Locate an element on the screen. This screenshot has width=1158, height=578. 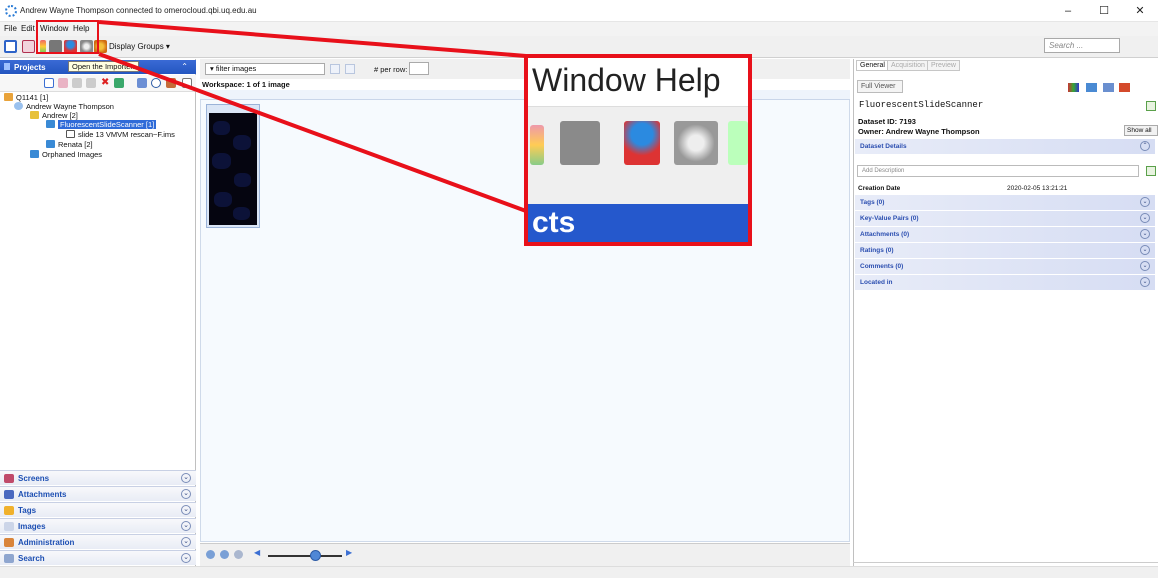
zoom-toolbar is located at coordinates (638, 161).